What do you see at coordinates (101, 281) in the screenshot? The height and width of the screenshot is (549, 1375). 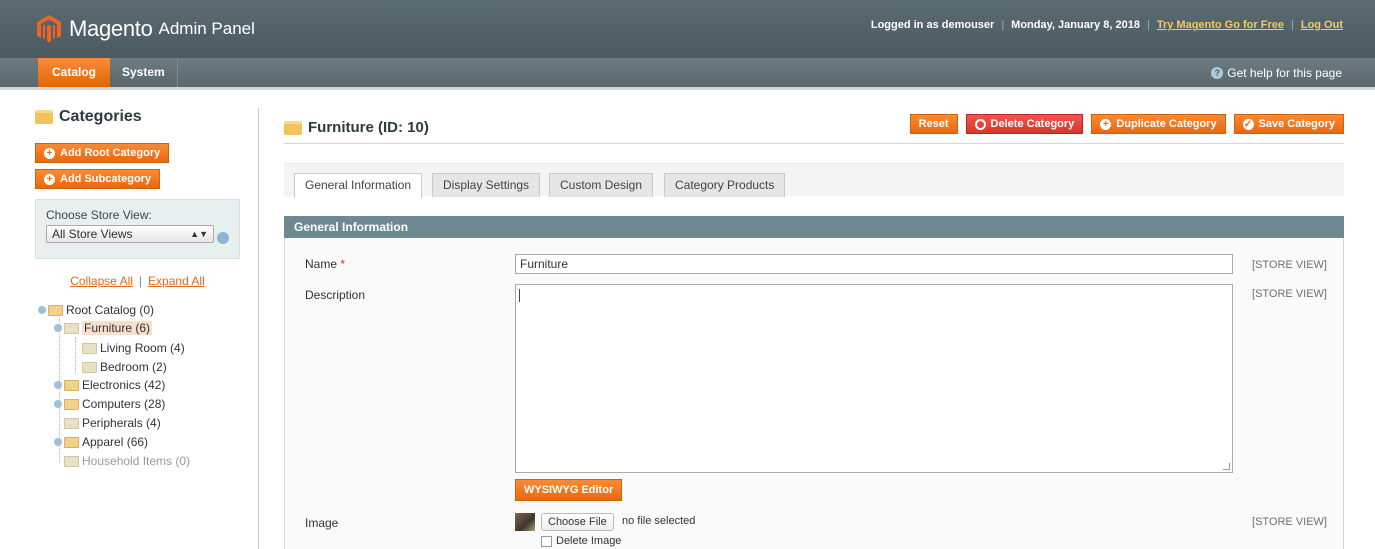 I see `collapse-all-link: Collapse All` at bounding box center [101, 281].